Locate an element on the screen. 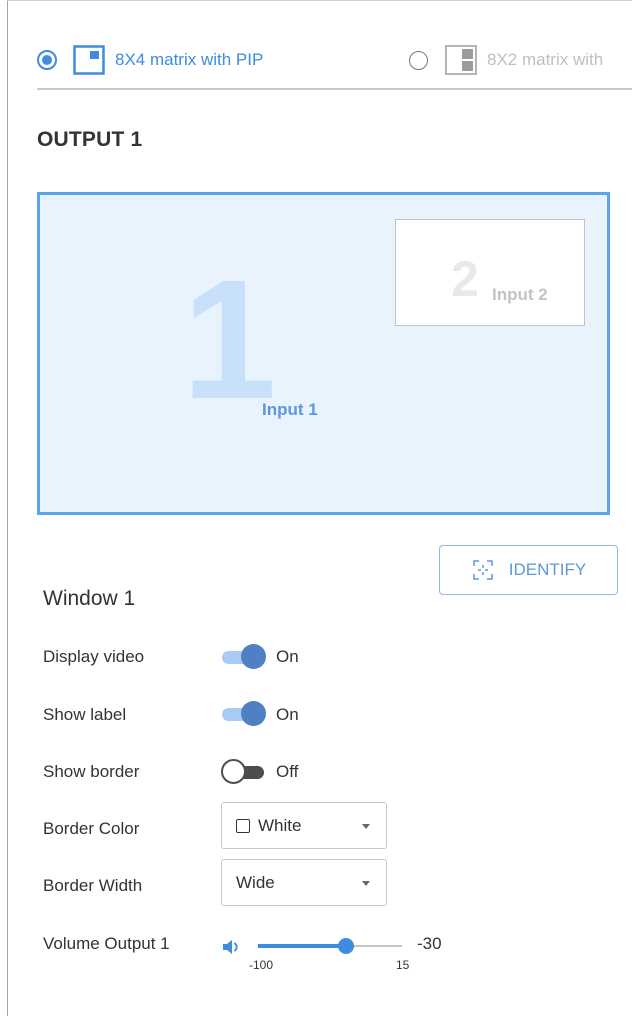 The image size is (632, 1016). radio-unselected-icon is located at coordinates (418, 60).